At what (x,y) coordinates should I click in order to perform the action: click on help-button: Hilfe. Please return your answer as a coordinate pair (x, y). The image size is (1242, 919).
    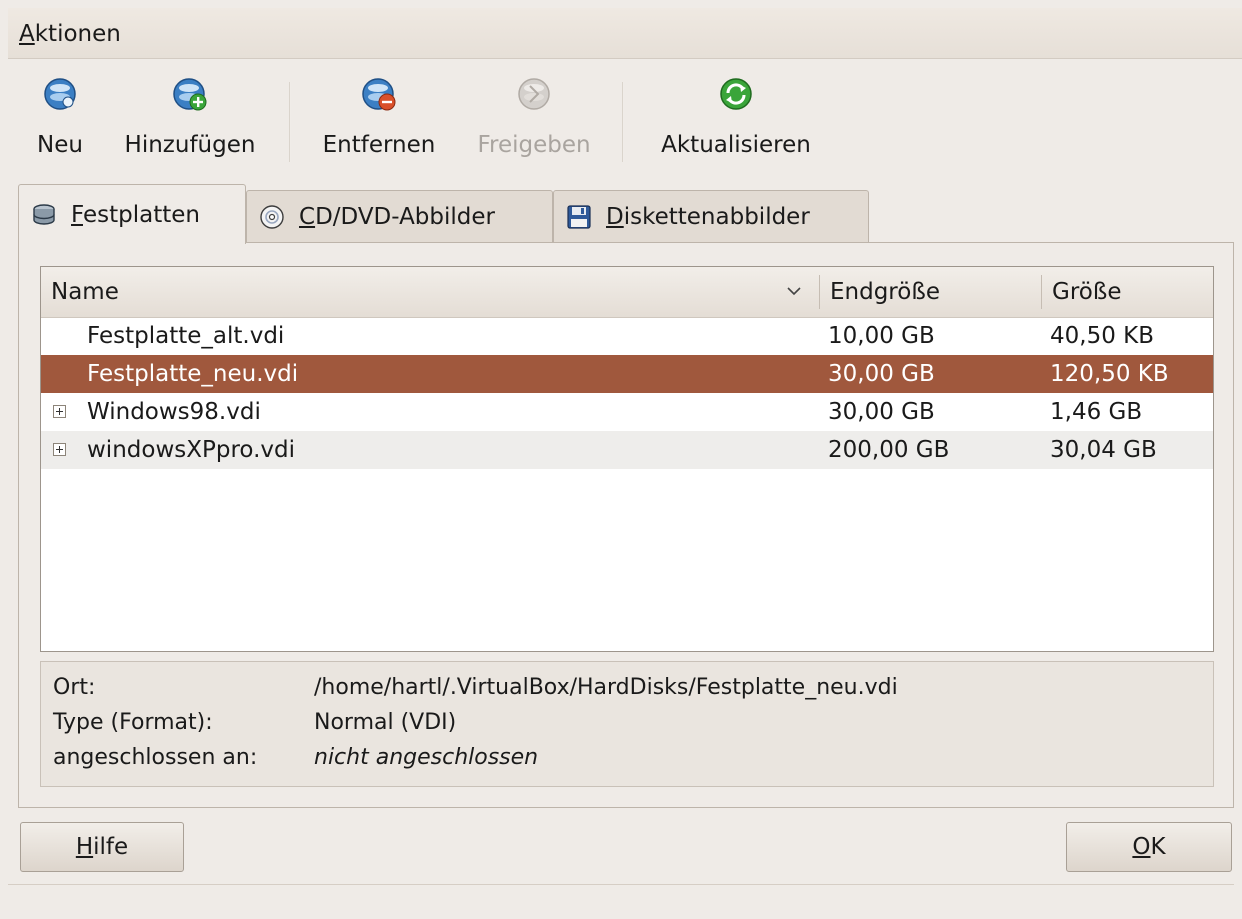
    Looking at the image, I should click on (102, 847).